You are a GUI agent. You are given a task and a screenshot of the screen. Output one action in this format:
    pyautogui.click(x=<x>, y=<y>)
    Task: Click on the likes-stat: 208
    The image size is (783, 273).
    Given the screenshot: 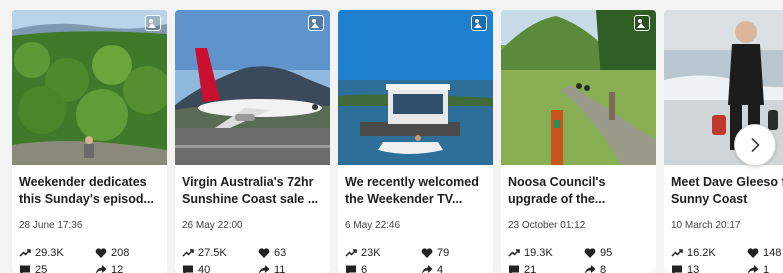 What is the action you would take?
    pyautogui.click(x=130, y=253)
    